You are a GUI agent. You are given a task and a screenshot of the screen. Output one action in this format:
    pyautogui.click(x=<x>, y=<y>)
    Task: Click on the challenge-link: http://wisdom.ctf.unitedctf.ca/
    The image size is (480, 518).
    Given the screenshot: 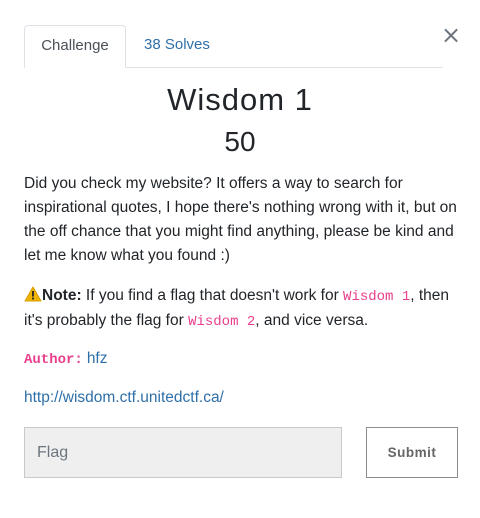 What is the action you would take?
    pyautogui.click(x=124, y=398)
    